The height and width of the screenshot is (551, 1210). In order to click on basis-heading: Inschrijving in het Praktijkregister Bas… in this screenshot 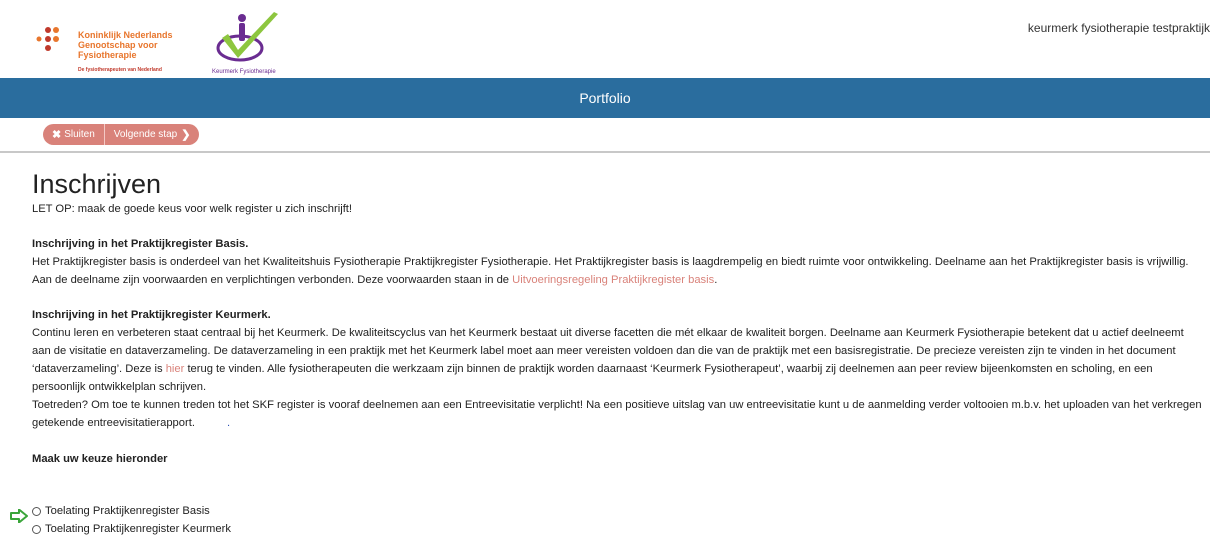, I will do `click(140, 244)`.